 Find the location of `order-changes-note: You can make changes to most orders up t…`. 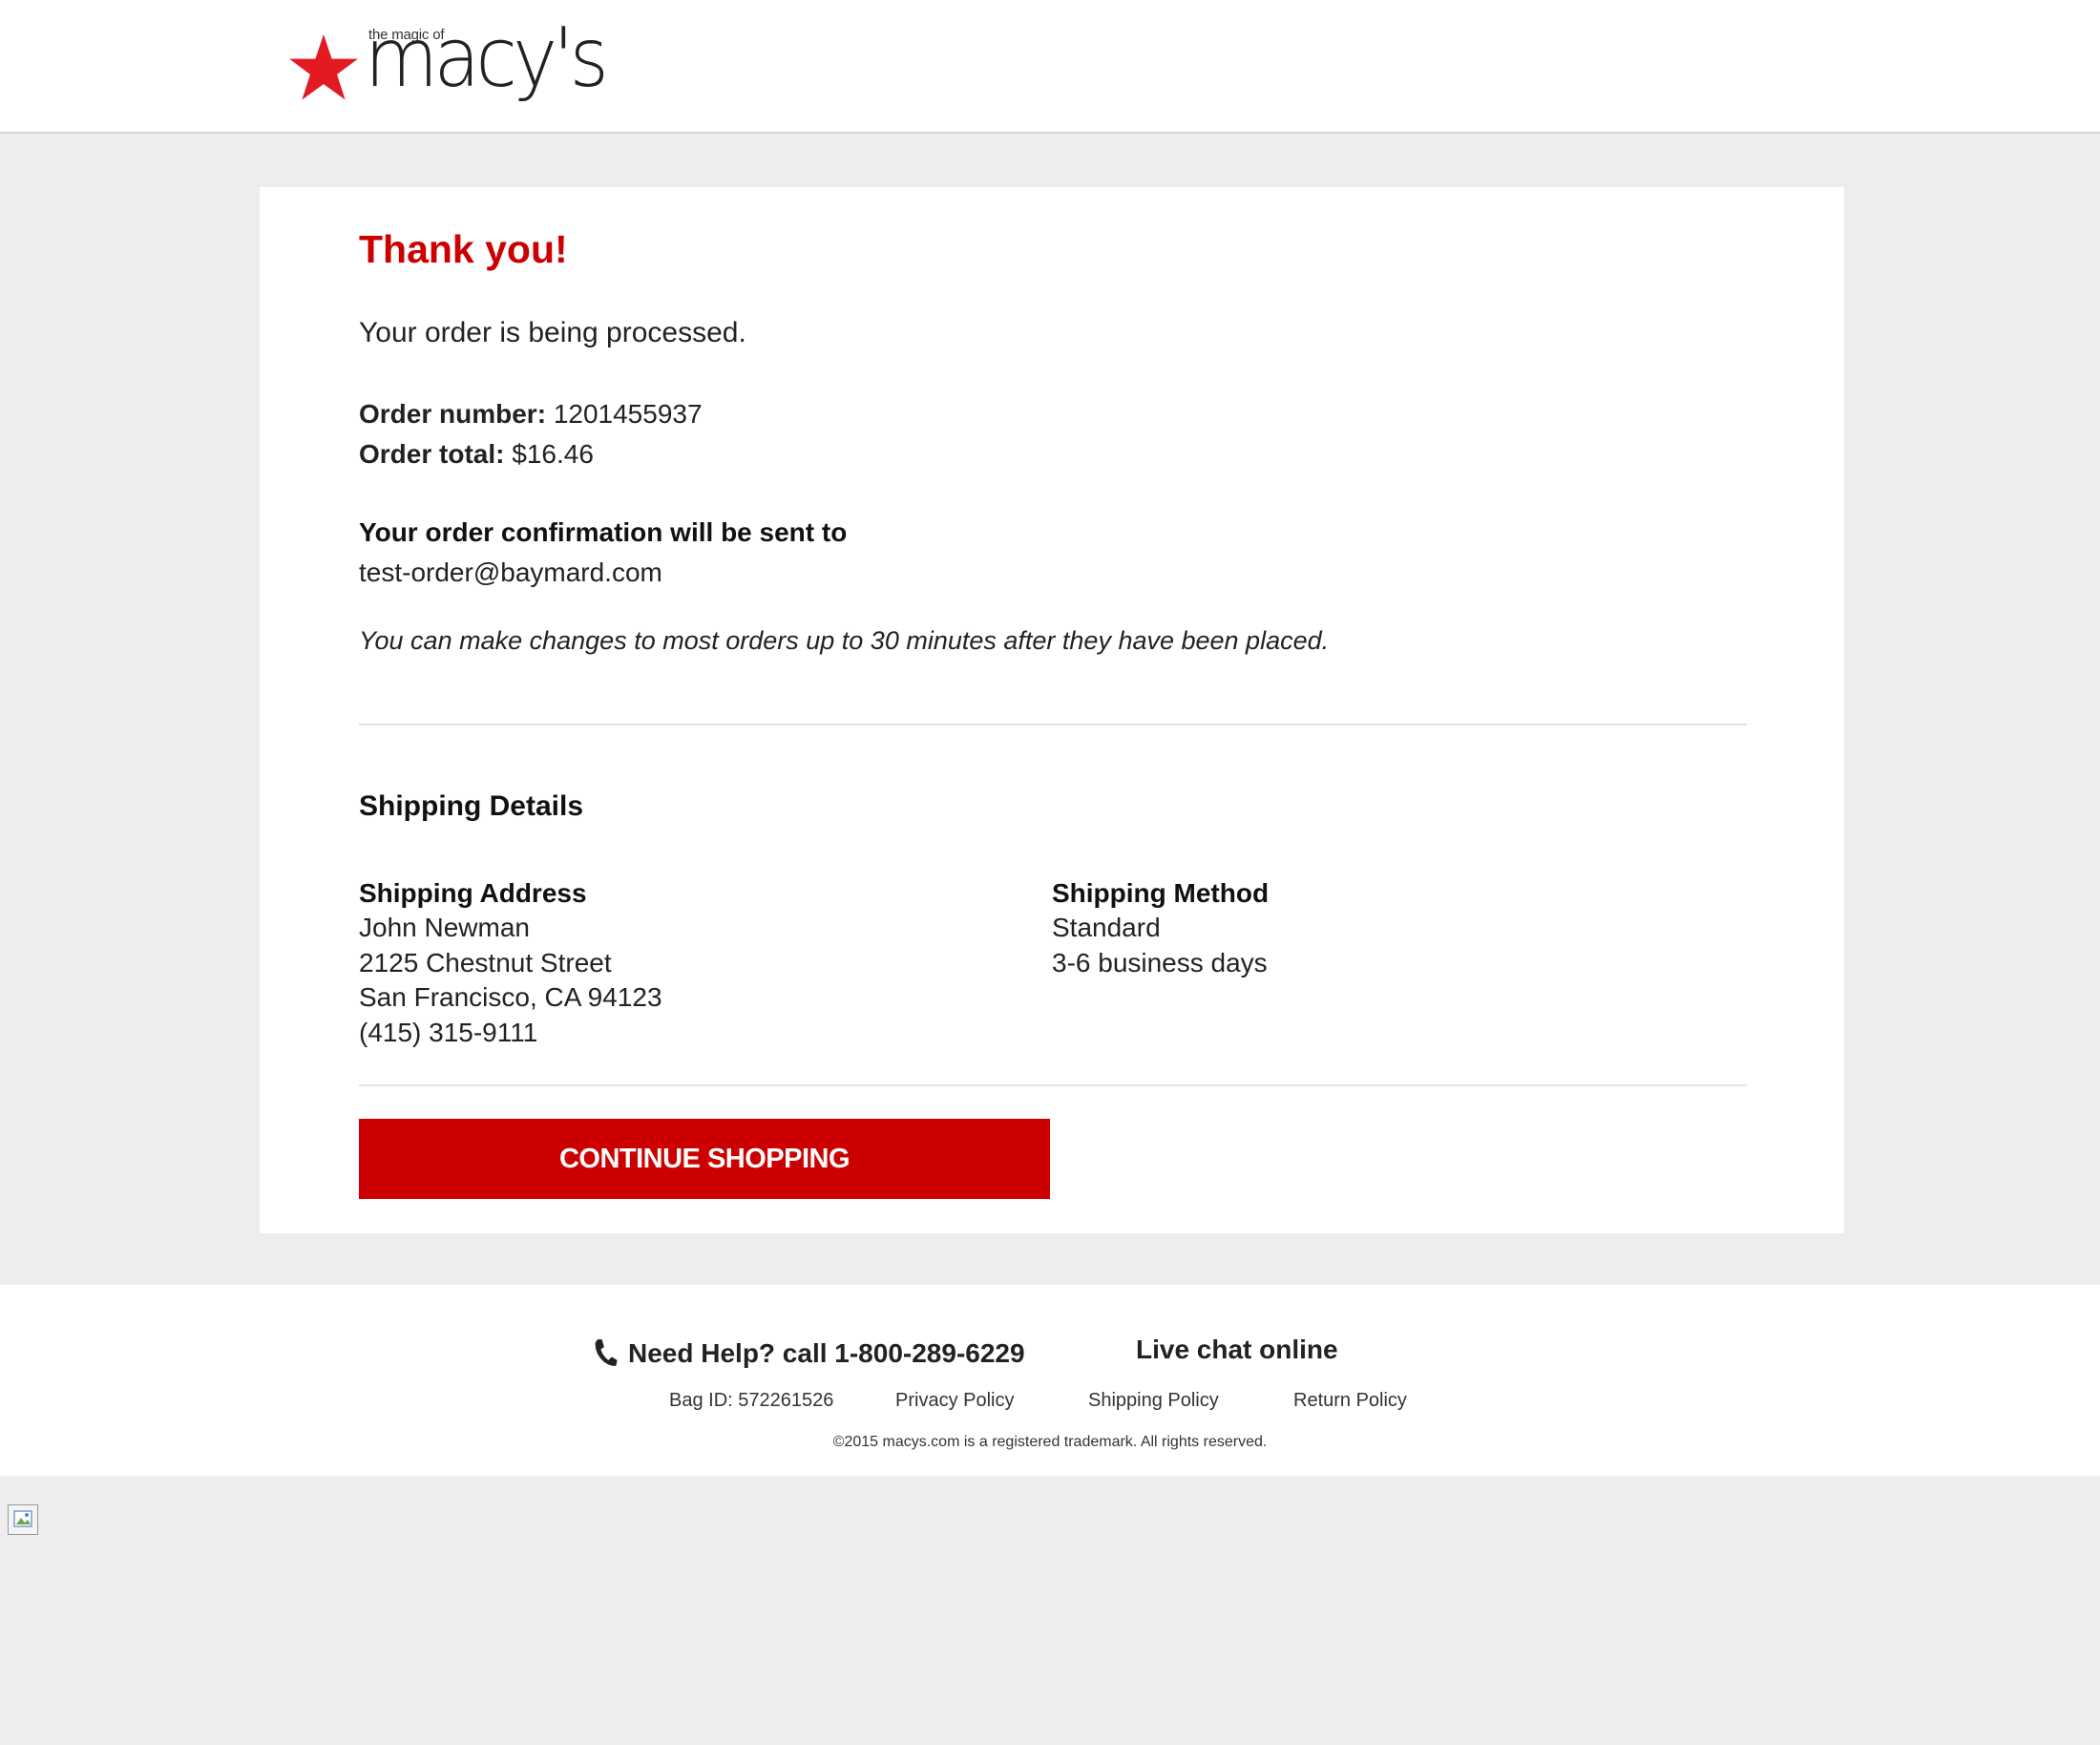

order-changes-note: You can make changes to most orders up t… is located at coordinates (845, 640).